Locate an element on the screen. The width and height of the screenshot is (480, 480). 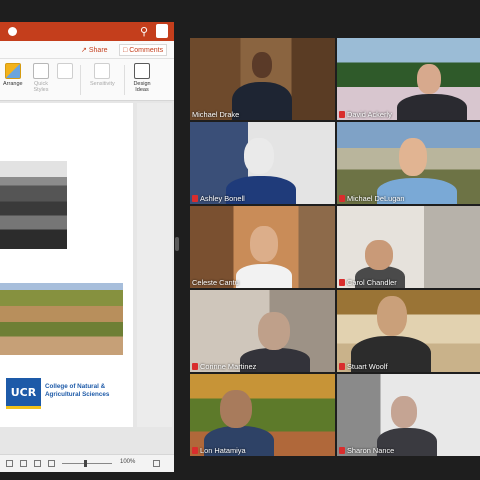
ribbon-tabs: ↗ Share □ Comments is located at coordinates (87, 50).